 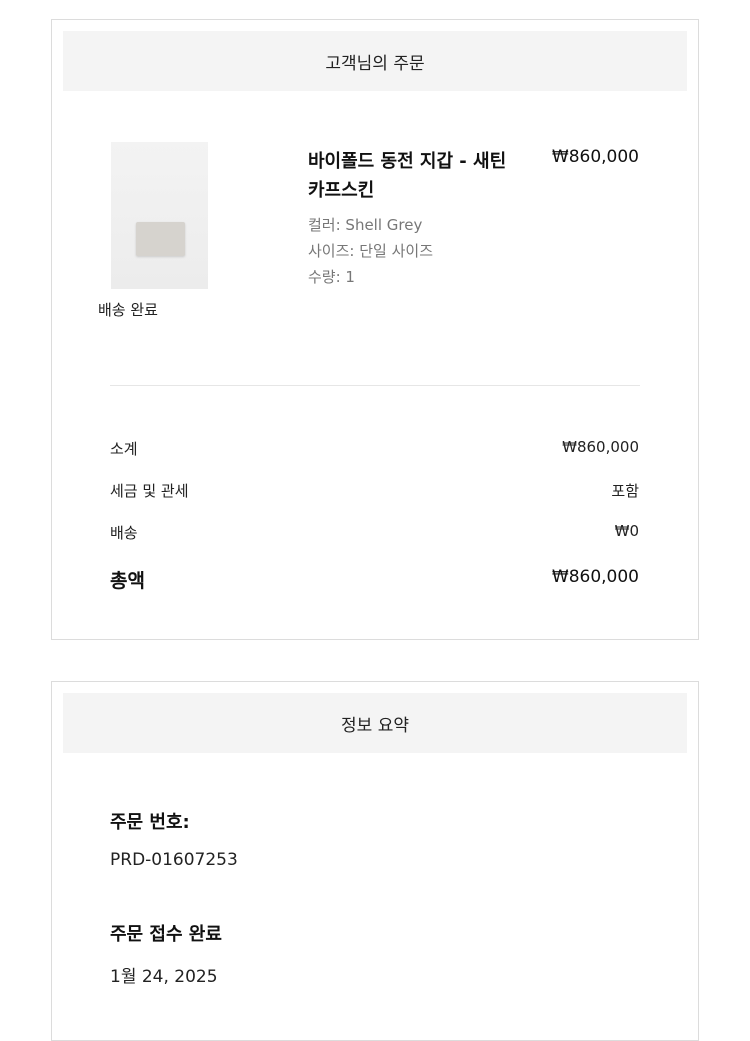 I want to click on order-card-header: 고객님의 주문, so click(x=375, y=61).